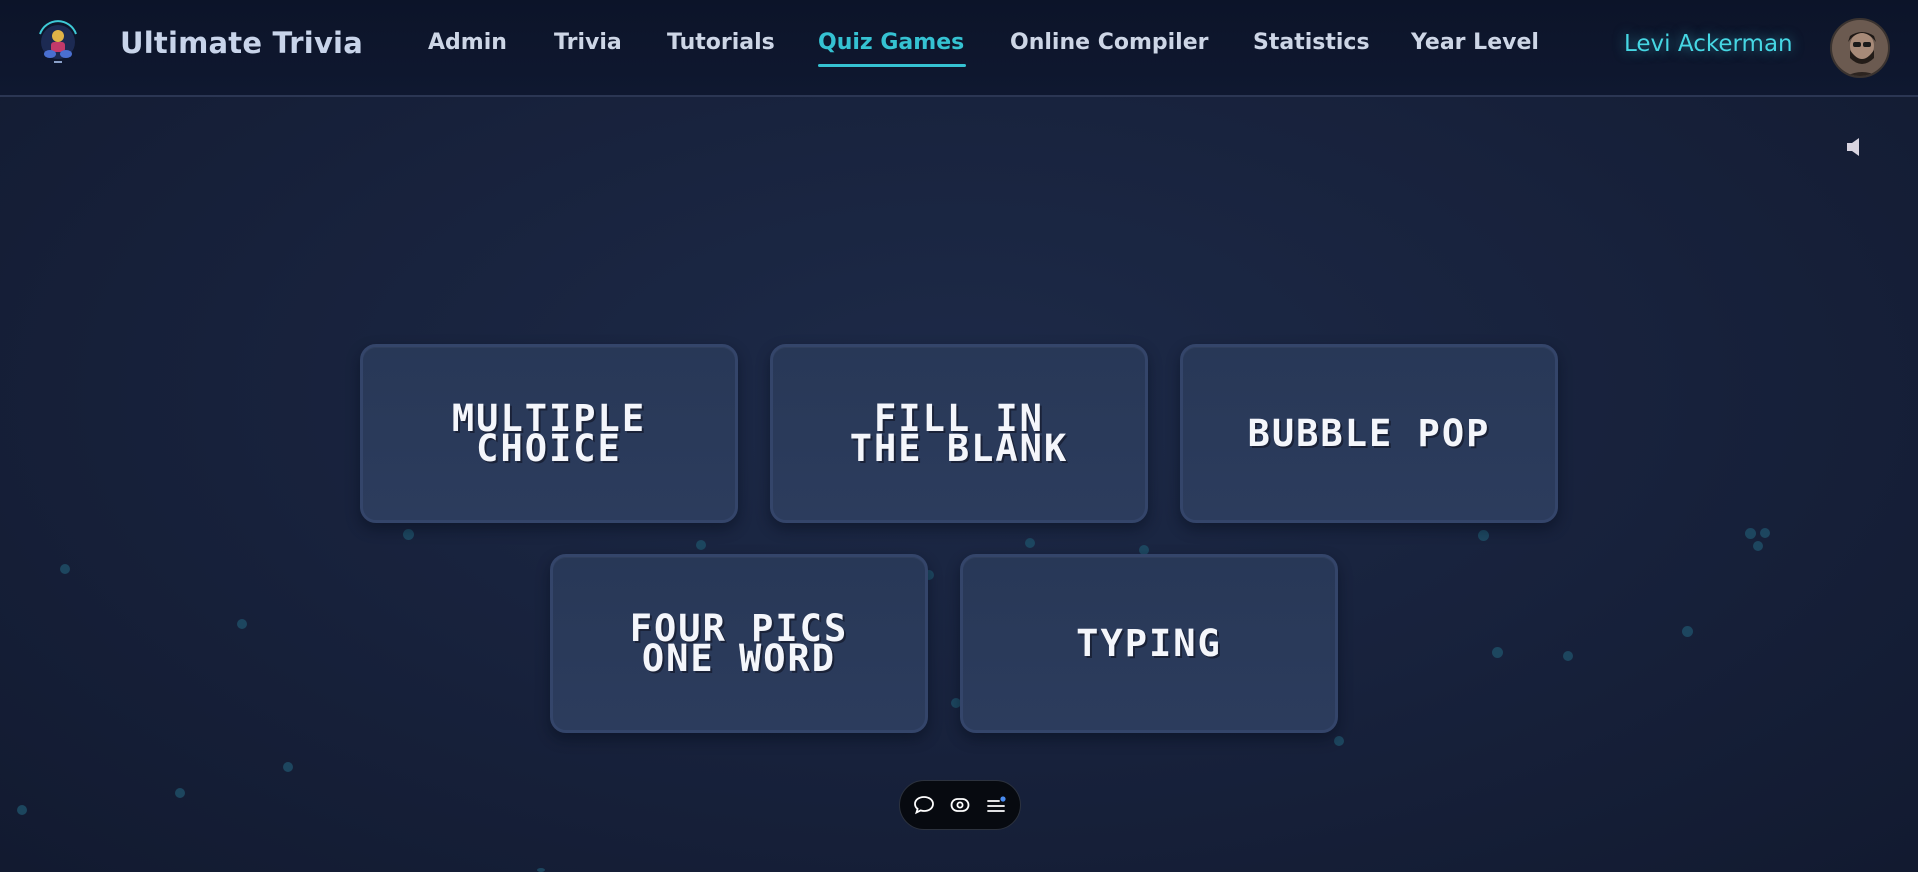  I want to click on nav-online-compiler: Online Compiler, so click(1109, 42).